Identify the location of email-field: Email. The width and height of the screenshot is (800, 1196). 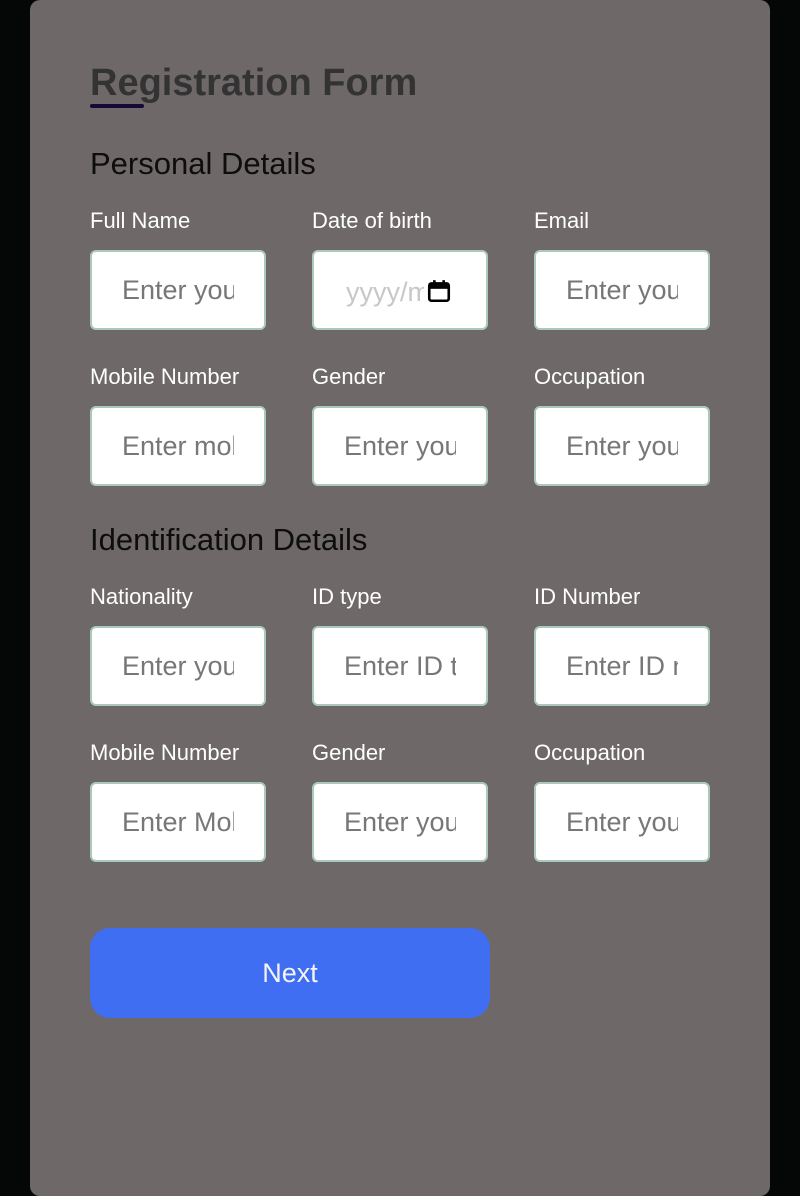
(622, 269).